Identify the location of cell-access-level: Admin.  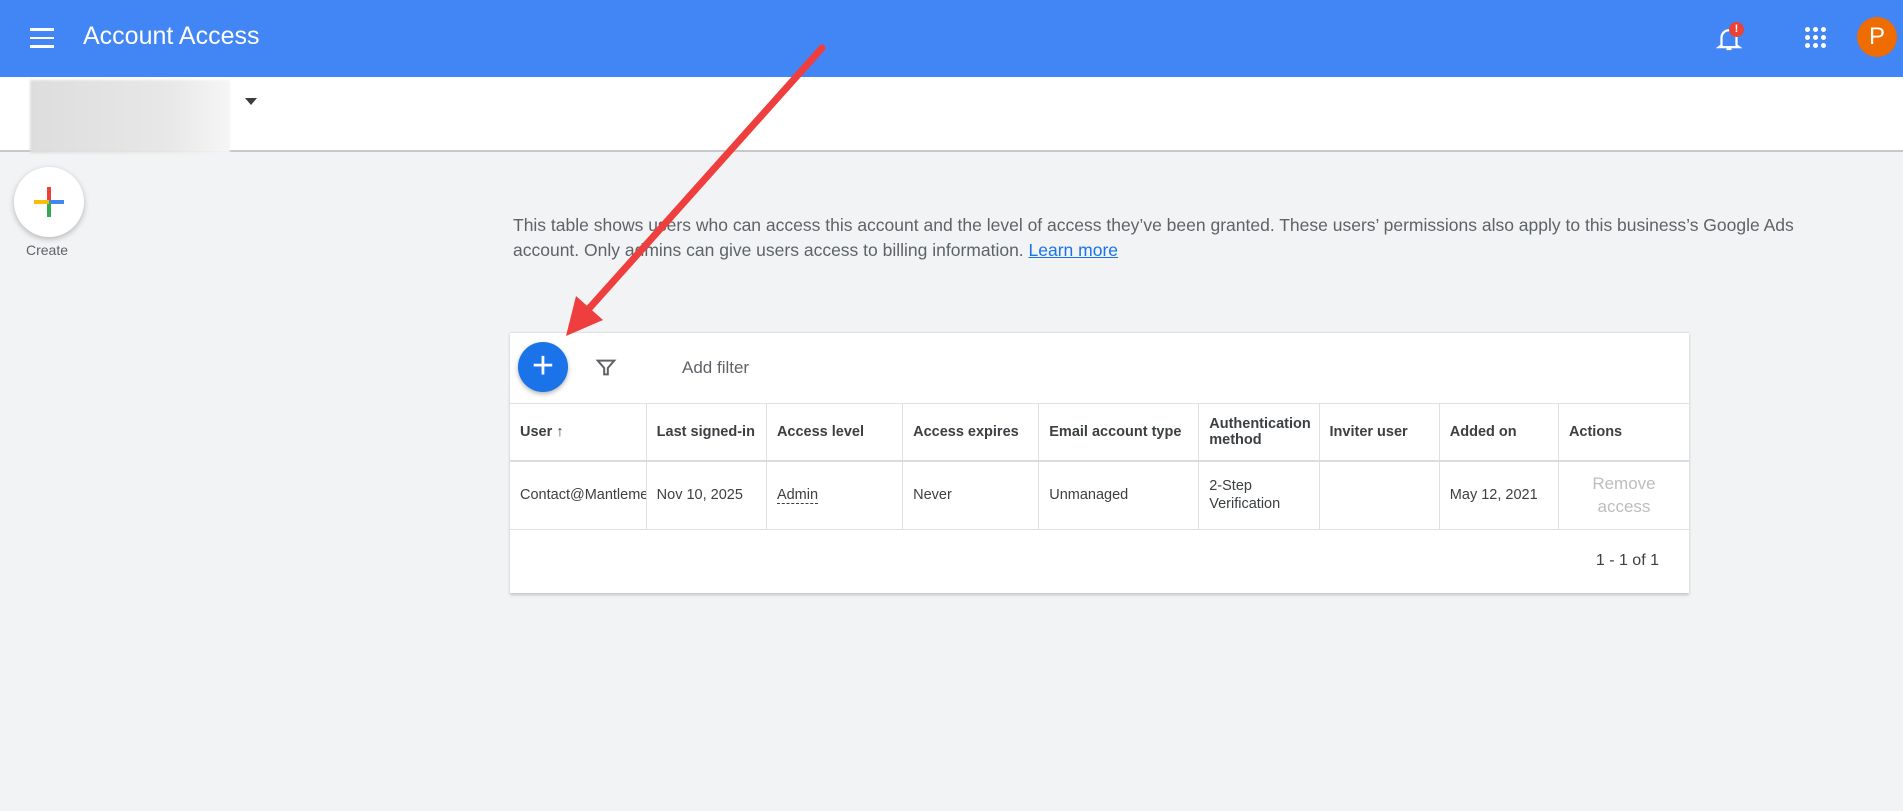
(835, 495).